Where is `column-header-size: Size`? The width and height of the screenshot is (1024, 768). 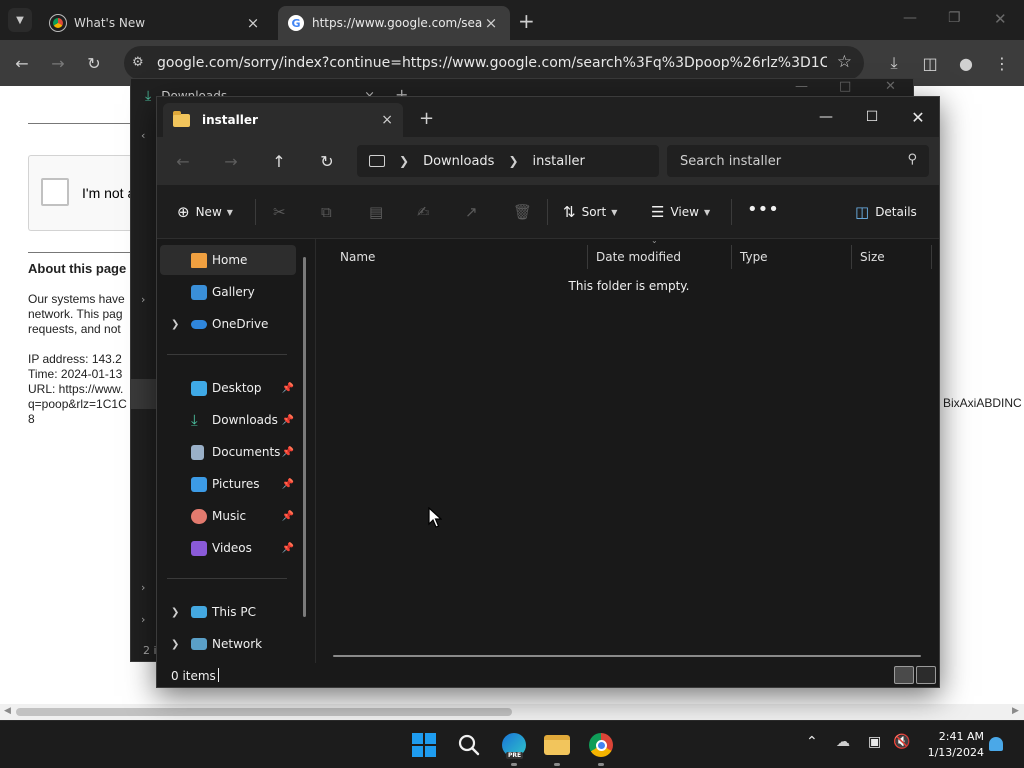 column-header-size: Size is located at coordinates (892, 257).